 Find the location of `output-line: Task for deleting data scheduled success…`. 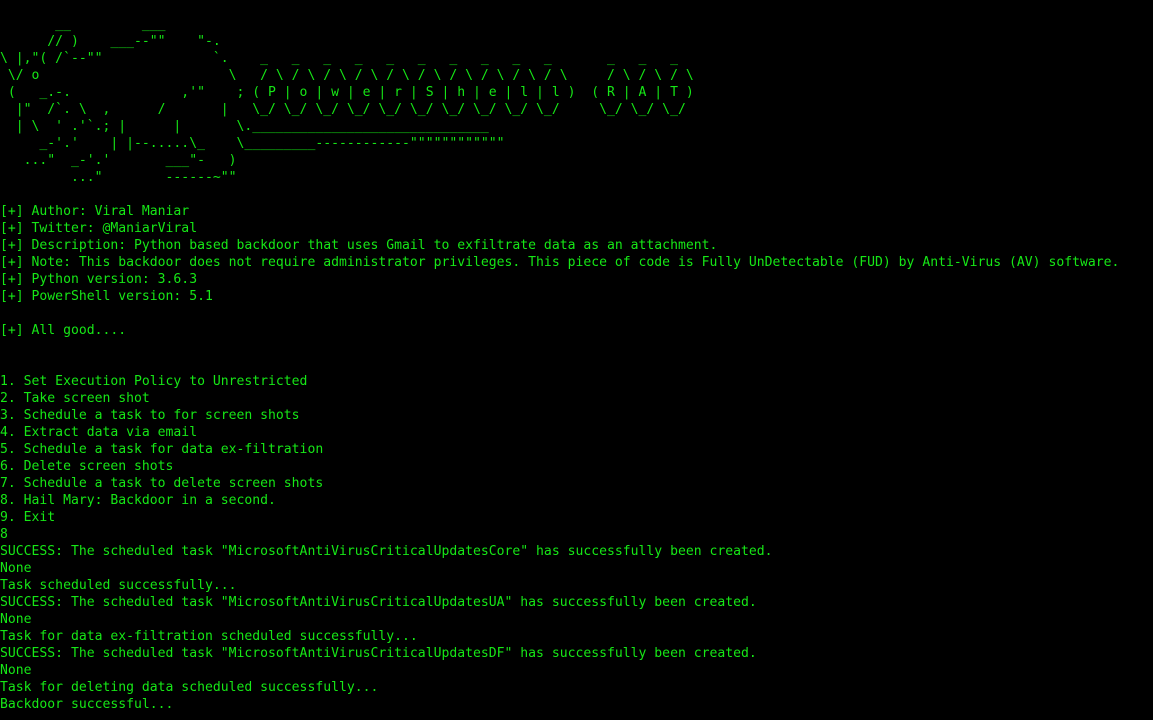

output-line: Task for deleting data scheduled success… is located at coordinates (189, 687).